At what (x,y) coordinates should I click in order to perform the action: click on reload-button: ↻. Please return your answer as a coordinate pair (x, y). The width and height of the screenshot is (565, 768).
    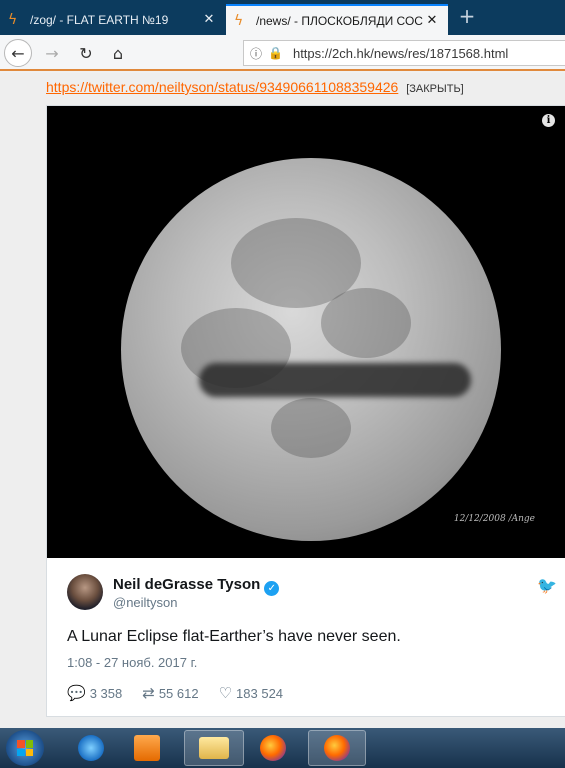
    Looking at the image, I should click on (86, 53).